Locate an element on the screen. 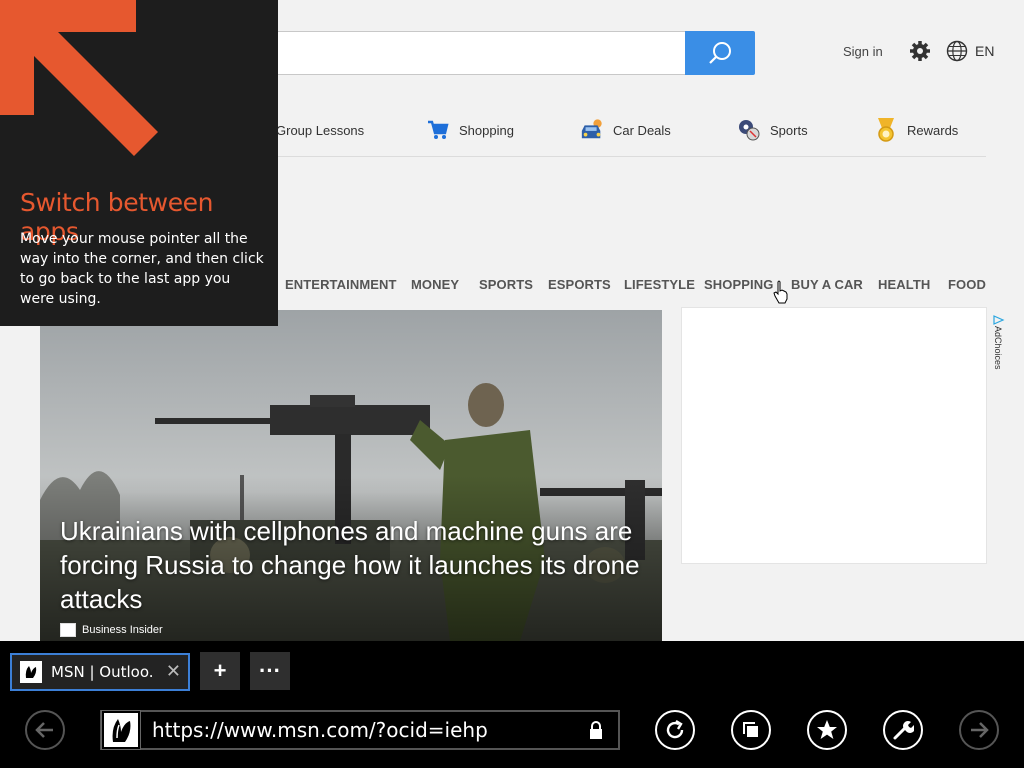  wrench-icon is located at coordinates (903, 730).